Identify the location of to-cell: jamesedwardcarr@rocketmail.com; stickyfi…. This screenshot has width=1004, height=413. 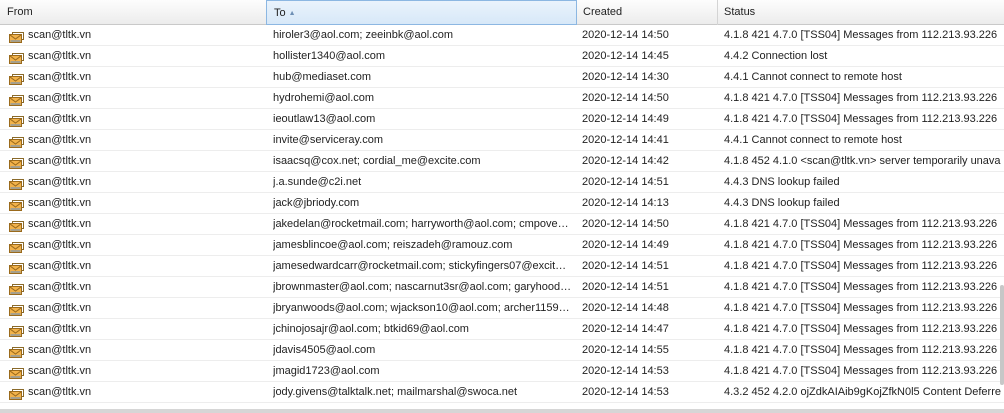
(420, 266).